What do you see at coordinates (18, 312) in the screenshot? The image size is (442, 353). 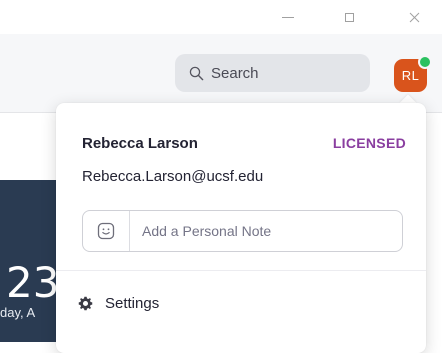 I see `clock-date: day, A` at bounding box center [18, 312].